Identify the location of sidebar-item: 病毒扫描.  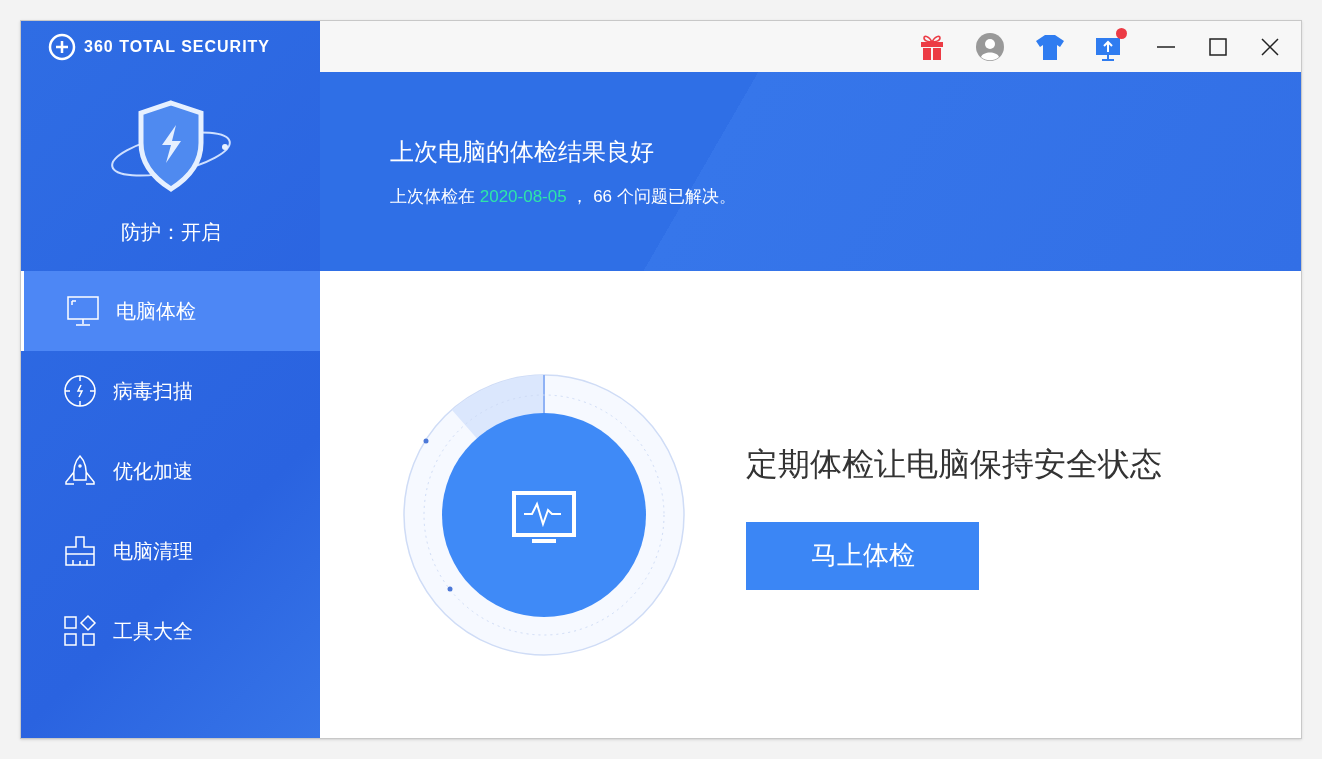
(170, 391).